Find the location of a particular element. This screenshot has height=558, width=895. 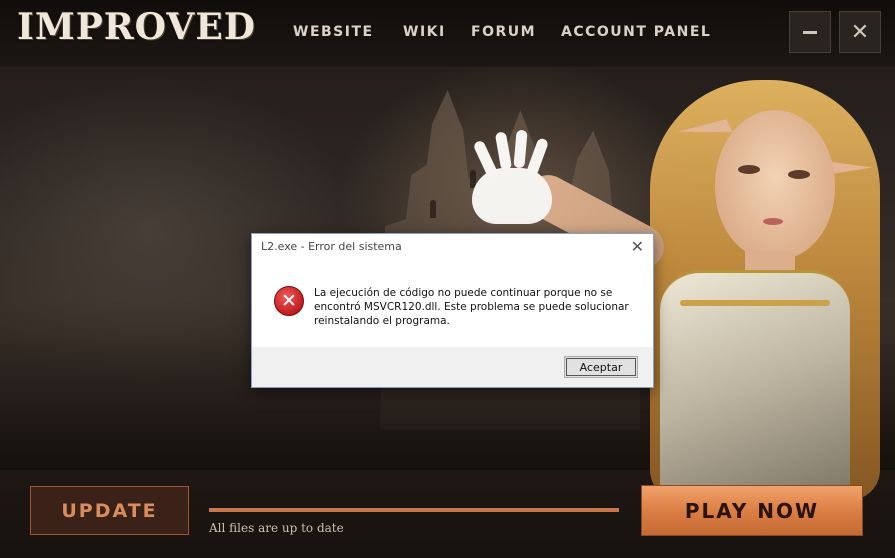

minimize-button is located at coordinates (810, 32).